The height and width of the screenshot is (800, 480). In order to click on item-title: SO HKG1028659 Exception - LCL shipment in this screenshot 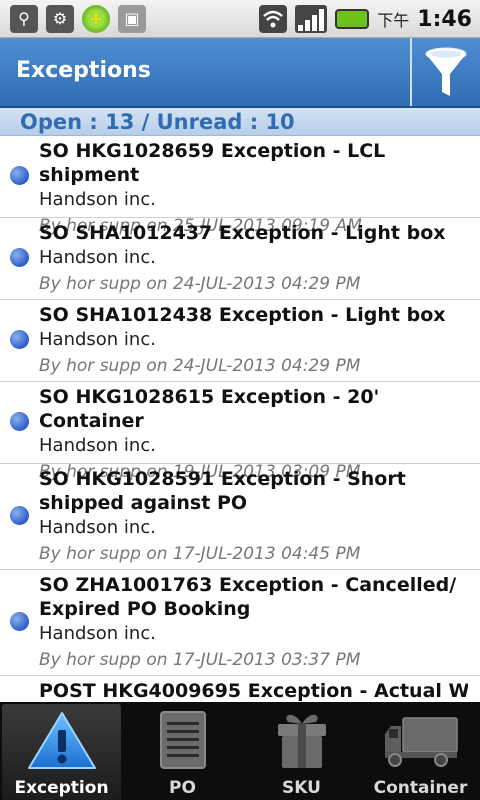, I will do `click(212, 163)`.